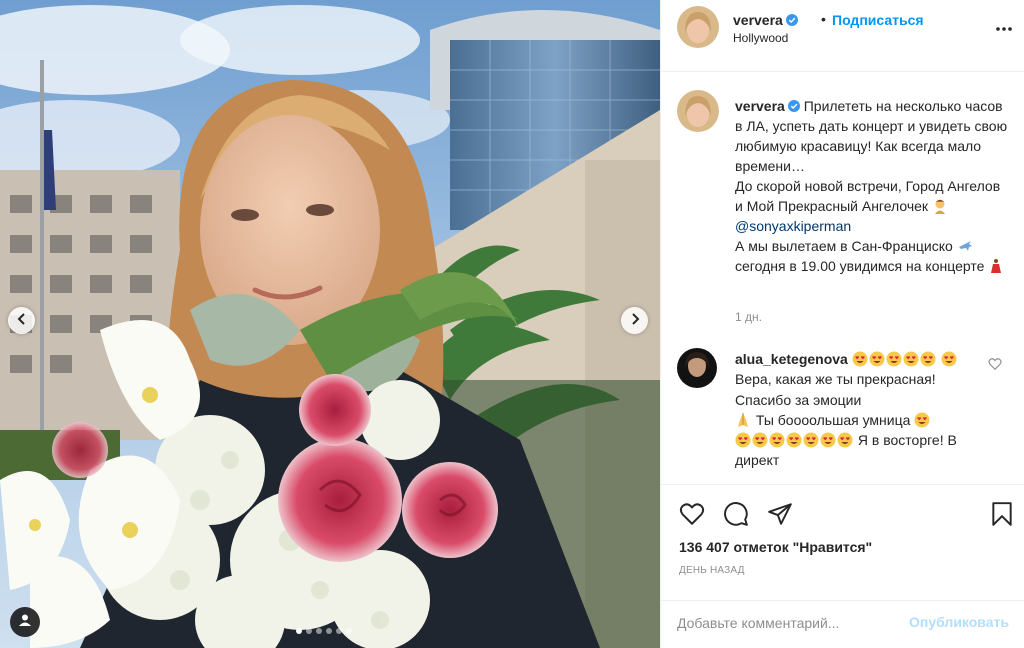 The image size is (1024, 648). I want to click on next-photo-button, so click(634, 320).